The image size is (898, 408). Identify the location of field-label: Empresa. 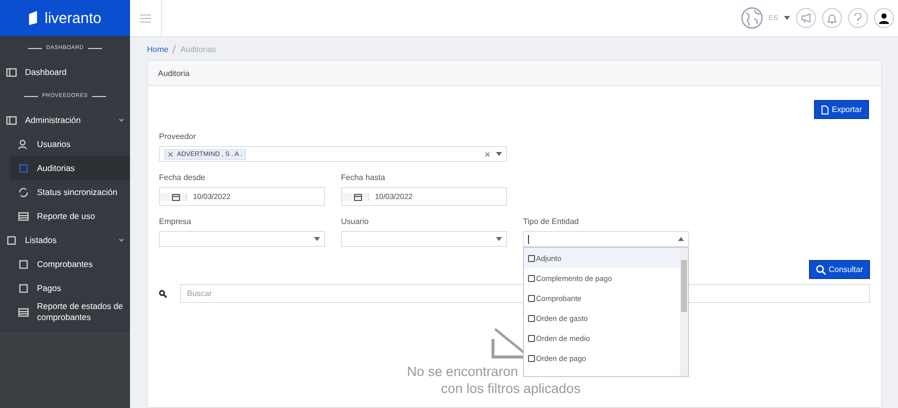
(175, 221).